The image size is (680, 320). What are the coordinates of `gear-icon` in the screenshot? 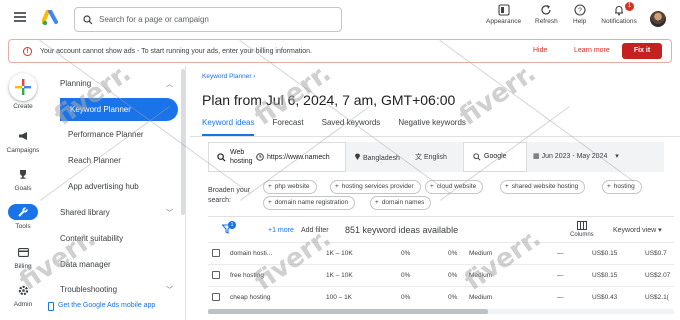 It's located at (23, 290).